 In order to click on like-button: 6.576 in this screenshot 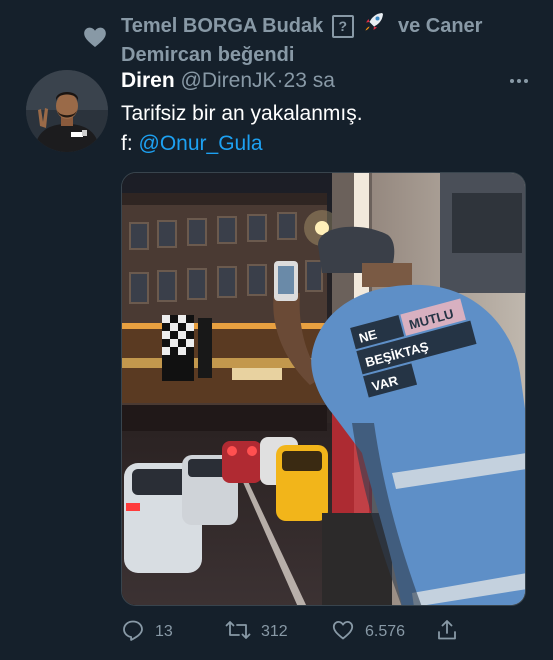, I will do `click(368, 632)`.